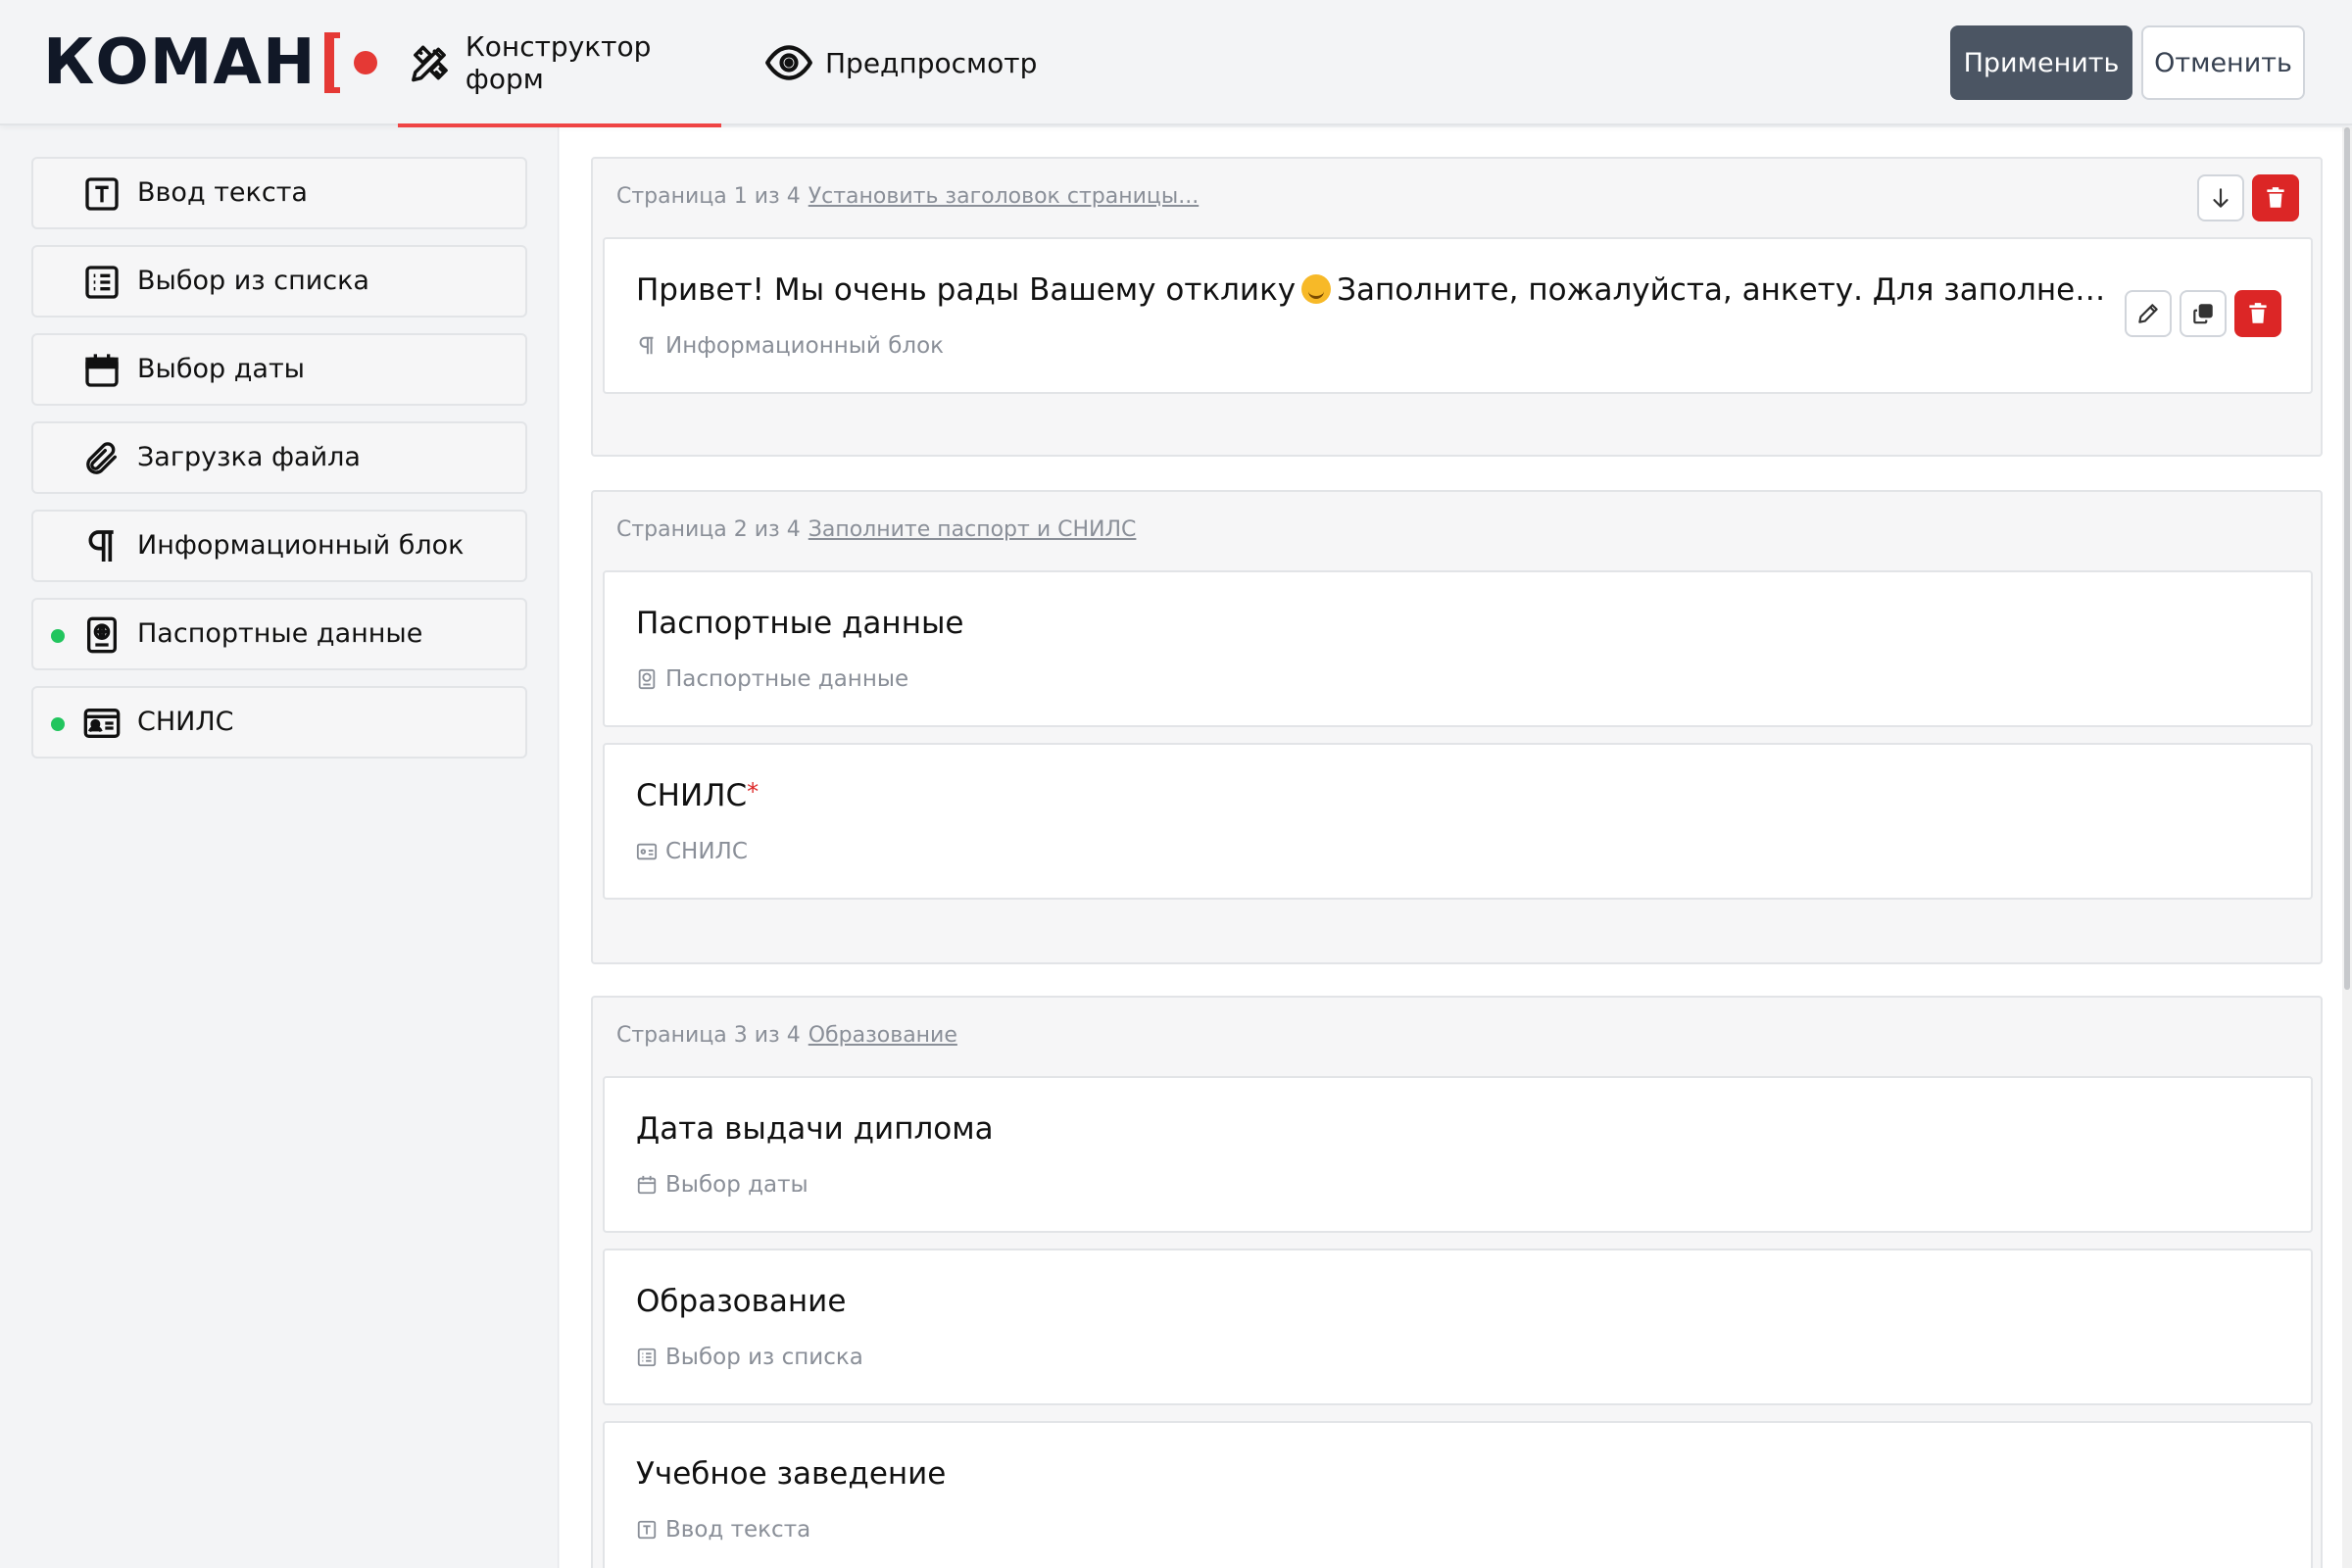  I want to click on field-title: СНИЛС*, so click(697, 795).